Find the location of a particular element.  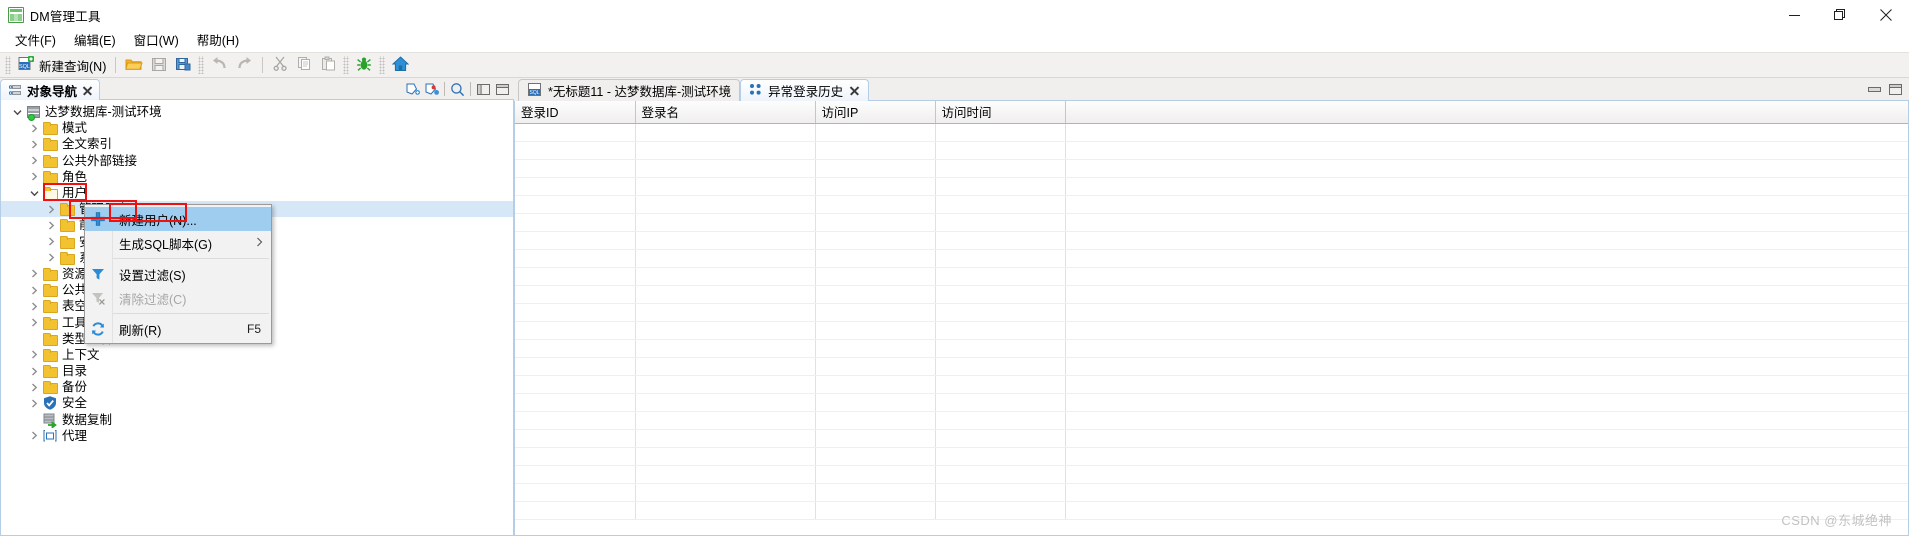

column-header-login-name: 登录名 is located at coordinates (725, 112).